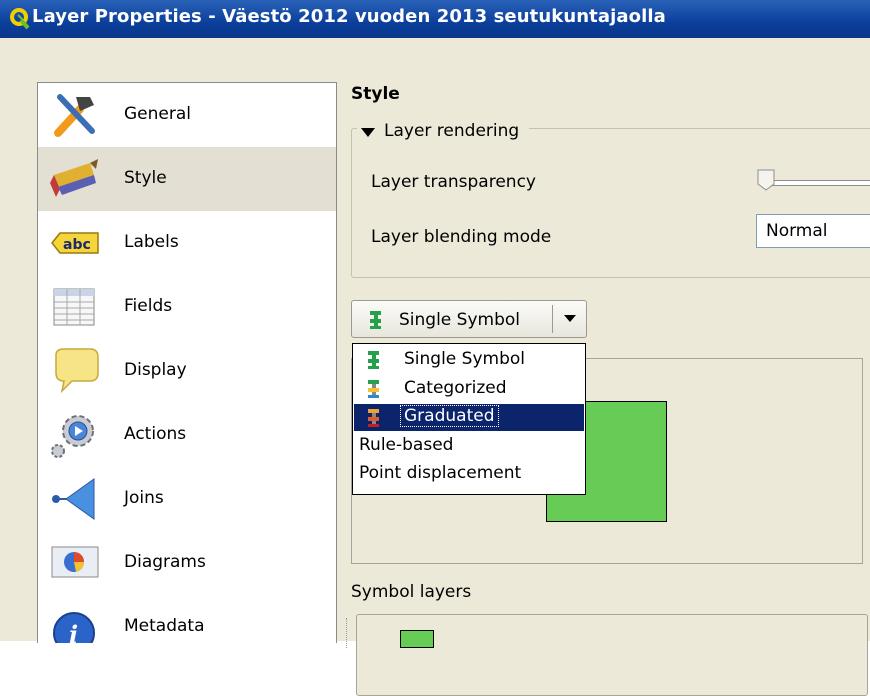  I want to click on graduated-icon, so click(373, 418).